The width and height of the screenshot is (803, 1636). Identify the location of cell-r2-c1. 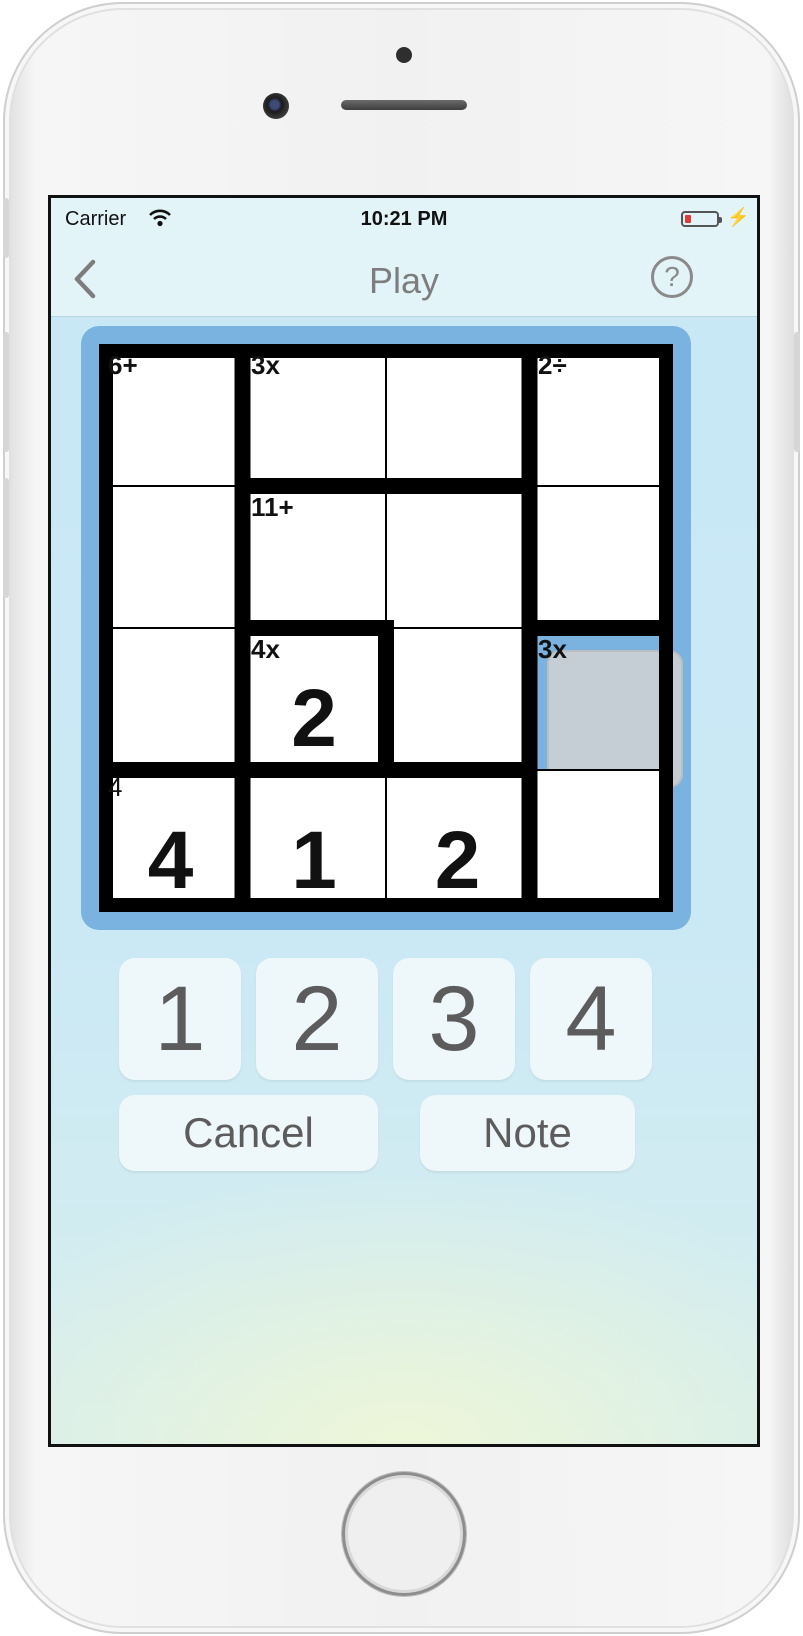
(170, 557).